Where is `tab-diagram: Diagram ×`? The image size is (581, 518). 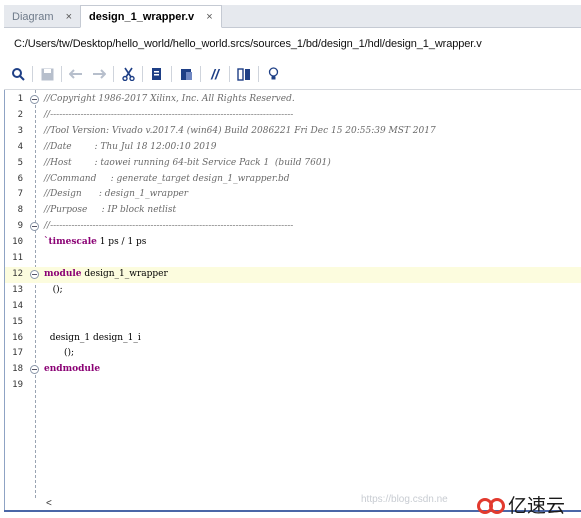 tab-diagram: Diagram × is located at coordinates (42, 16).